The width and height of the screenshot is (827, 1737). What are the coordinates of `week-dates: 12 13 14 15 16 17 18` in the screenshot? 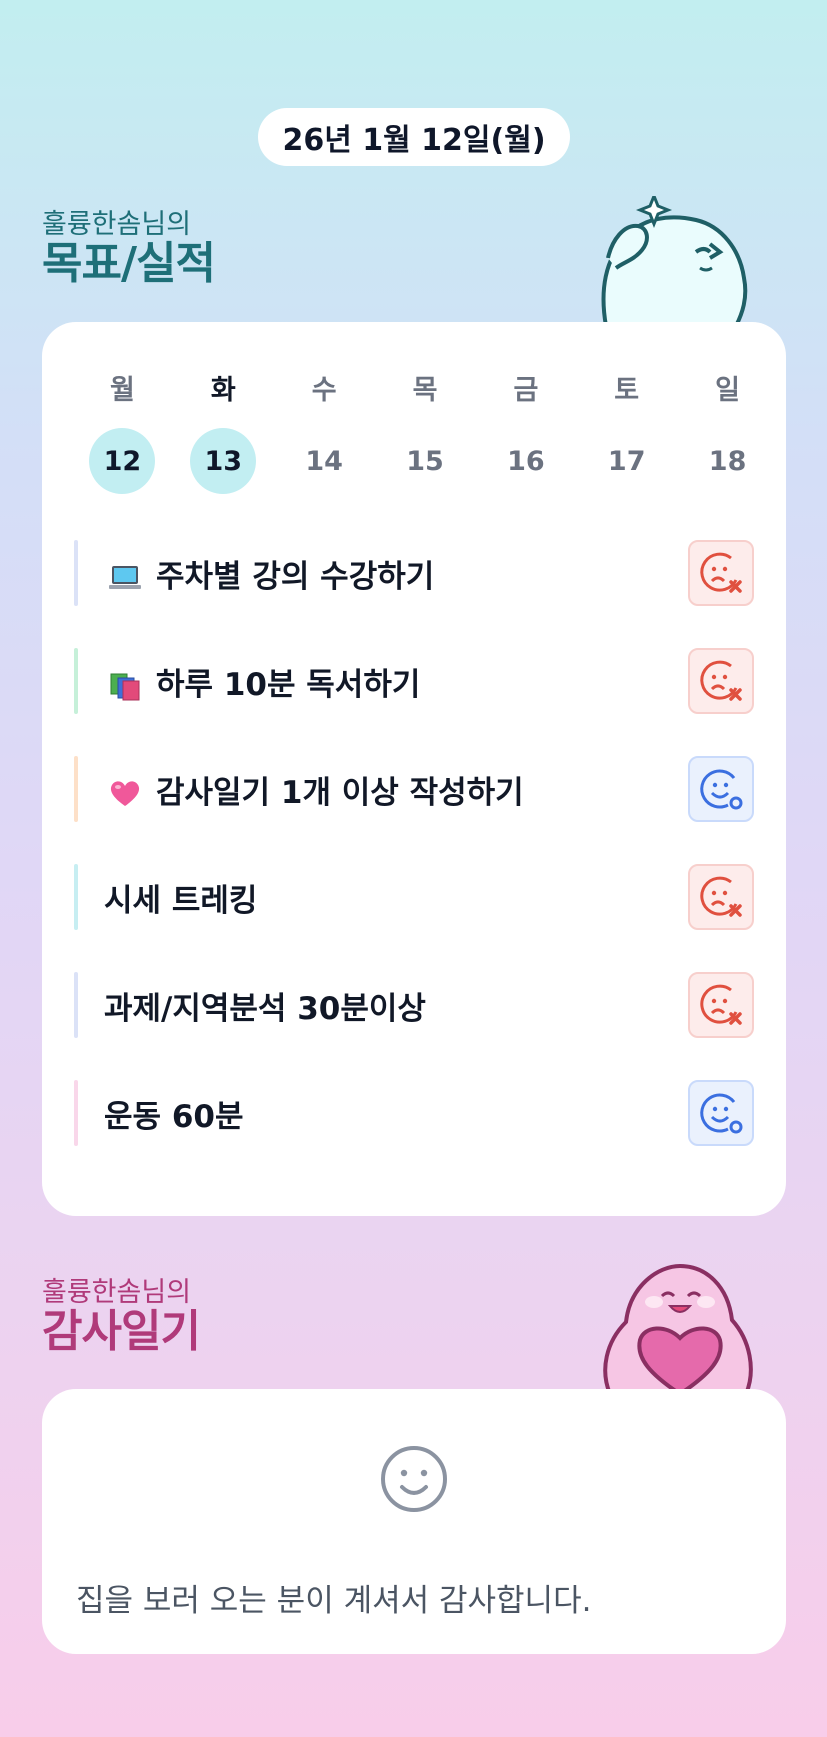 It's located at (425, 461).